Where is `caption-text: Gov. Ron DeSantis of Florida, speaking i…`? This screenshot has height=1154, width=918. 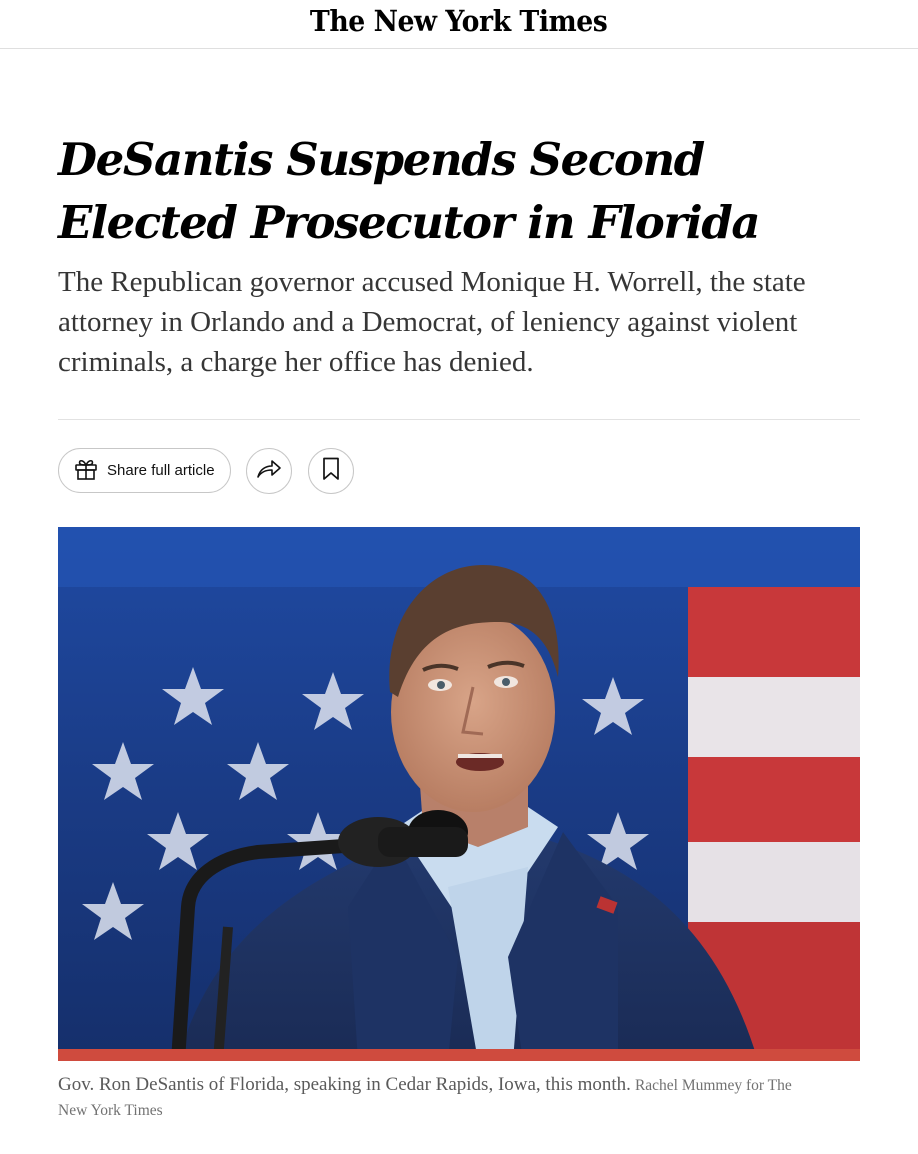 caption-text: Gov. Ron DeSantis of Florida, speaking i… is located at coordinates (344, 1084).